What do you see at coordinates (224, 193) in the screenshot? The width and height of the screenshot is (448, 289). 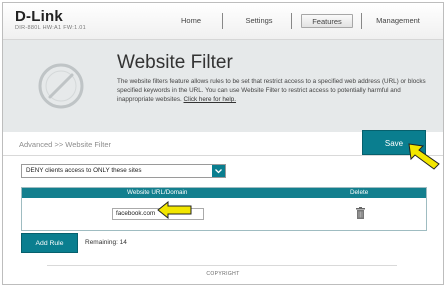 I see `table-header: Website URL/Domain Delete` at bounding box center [224, 193].